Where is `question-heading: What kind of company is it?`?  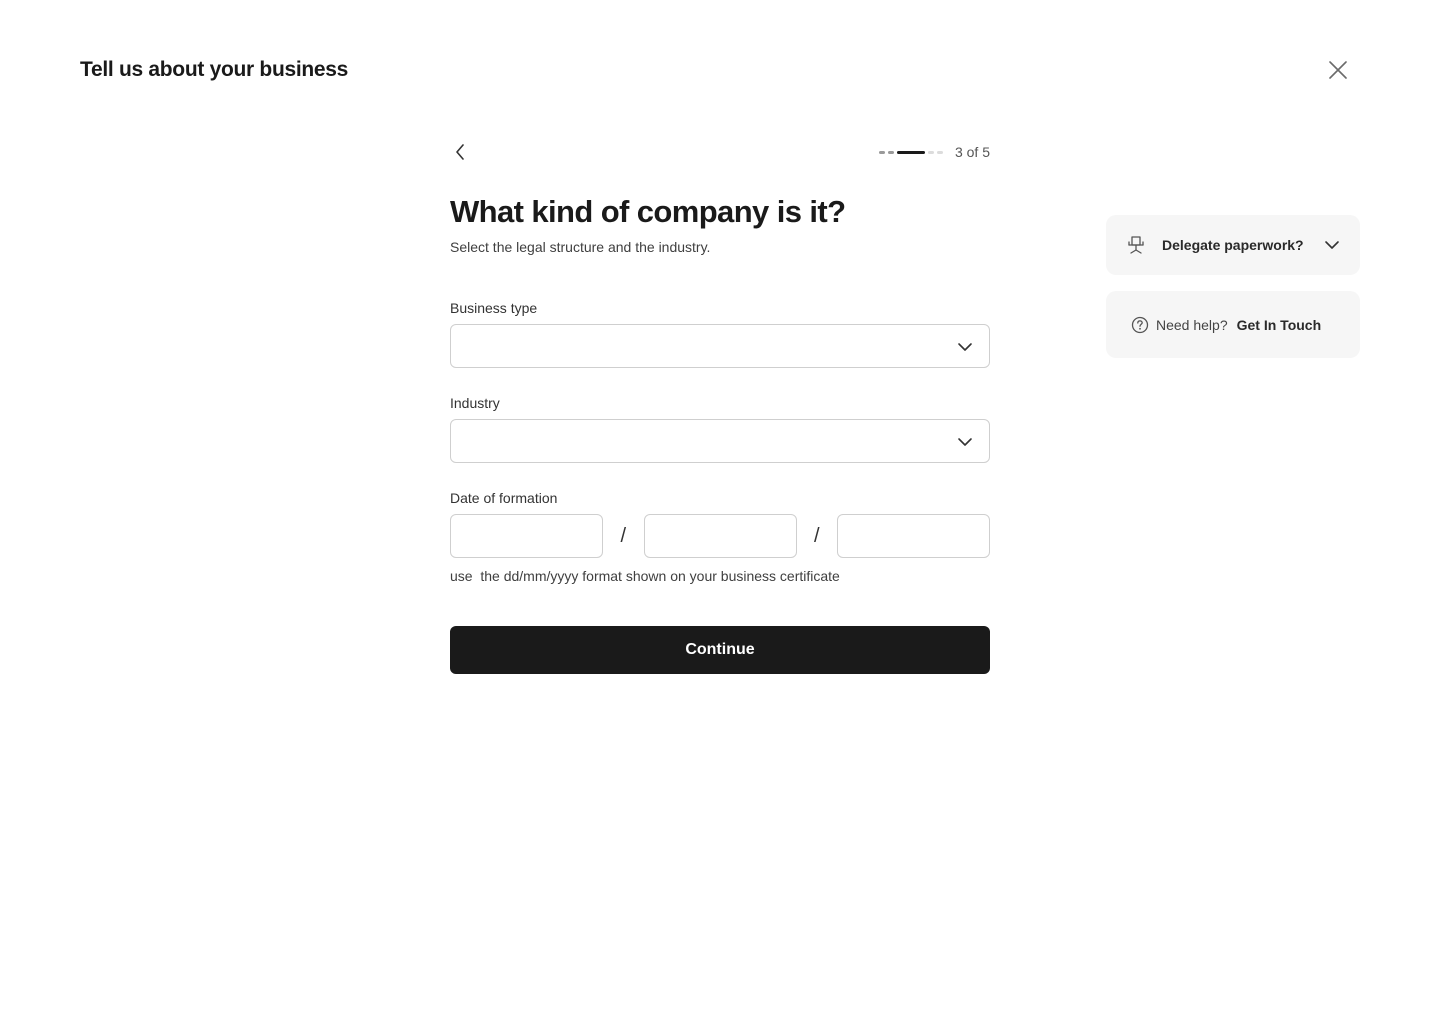 question-heading: What kind of company is it? is located at coordinates (648, 211).